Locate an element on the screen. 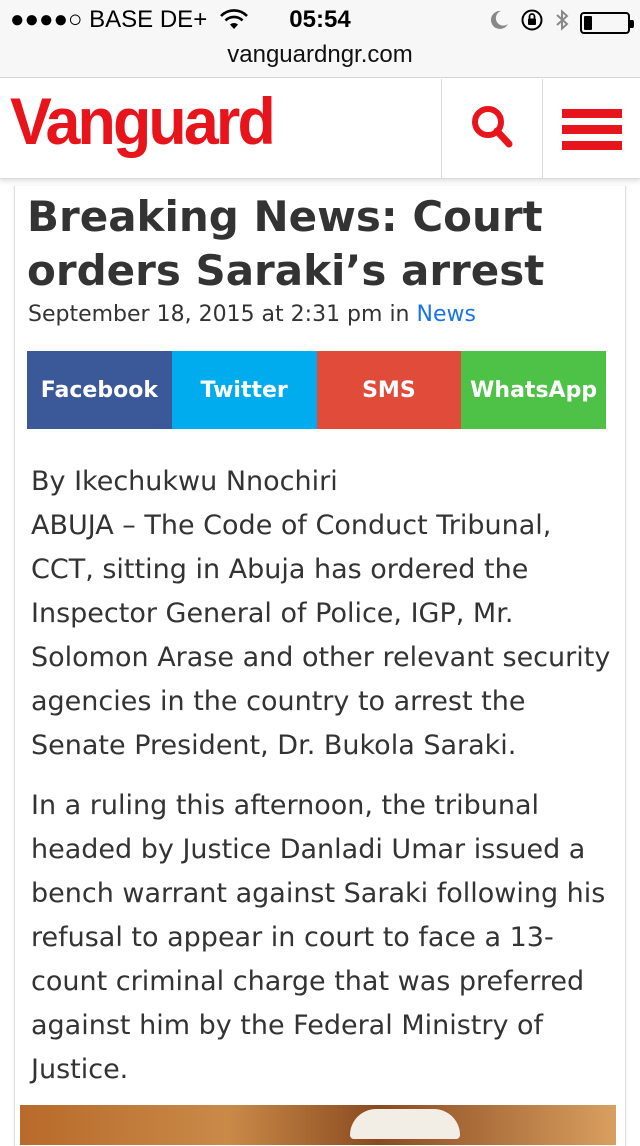  site-logo: Vanguard is located at coordinates (143, 121).